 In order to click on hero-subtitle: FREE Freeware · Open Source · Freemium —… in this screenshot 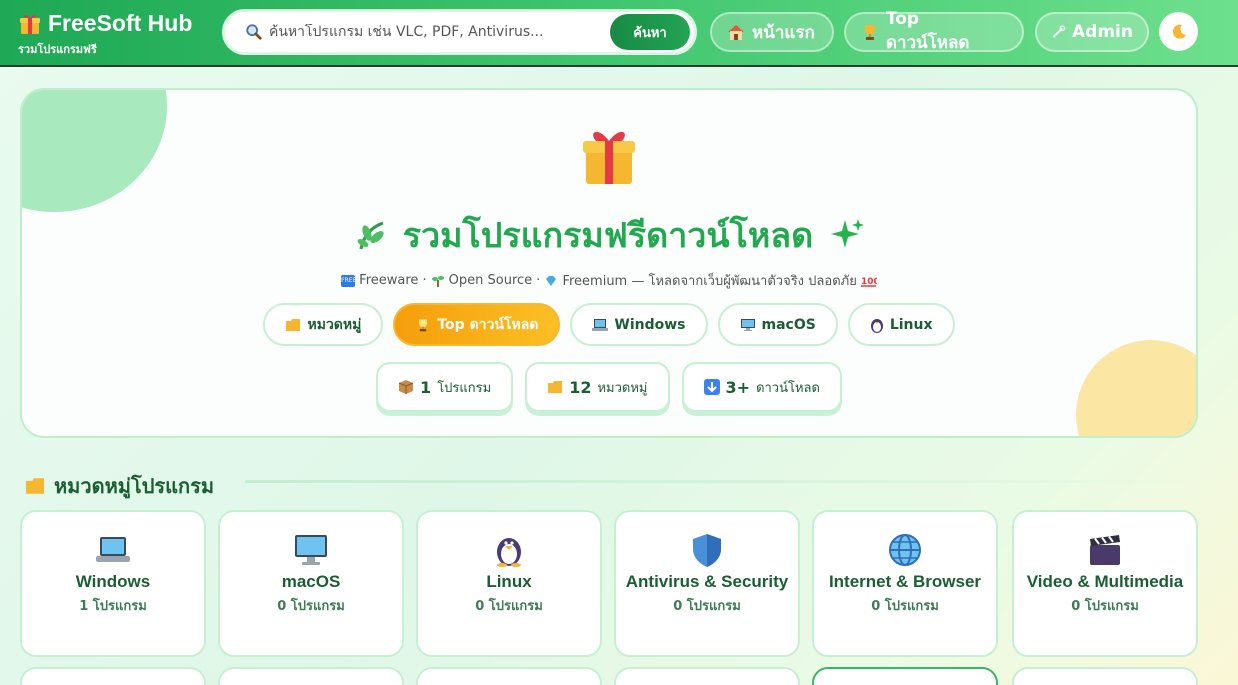, I will do `click(609, 280)`.